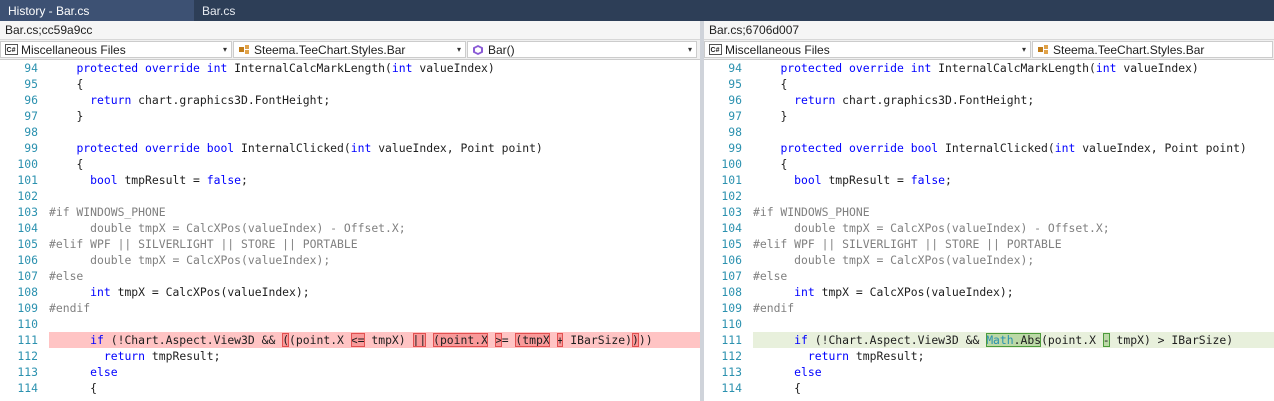  Describe the element at coordinates (350, 30) in the screenshot. I see `left-file-path: Bar.cs;cc59a9cc` at that location.